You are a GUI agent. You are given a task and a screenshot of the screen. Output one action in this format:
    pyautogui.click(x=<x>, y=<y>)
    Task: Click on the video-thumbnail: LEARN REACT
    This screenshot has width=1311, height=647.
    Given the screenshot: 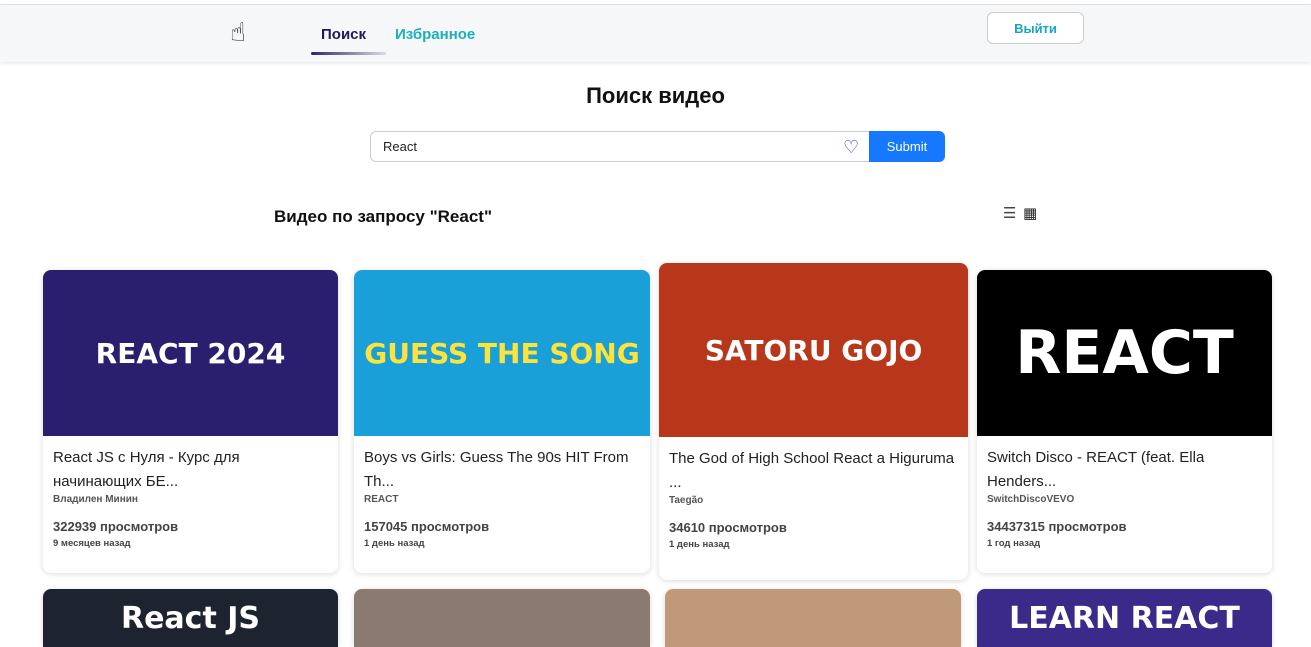 What is the action you would take?
    pyautogui.click(x=1124, y=618)
    